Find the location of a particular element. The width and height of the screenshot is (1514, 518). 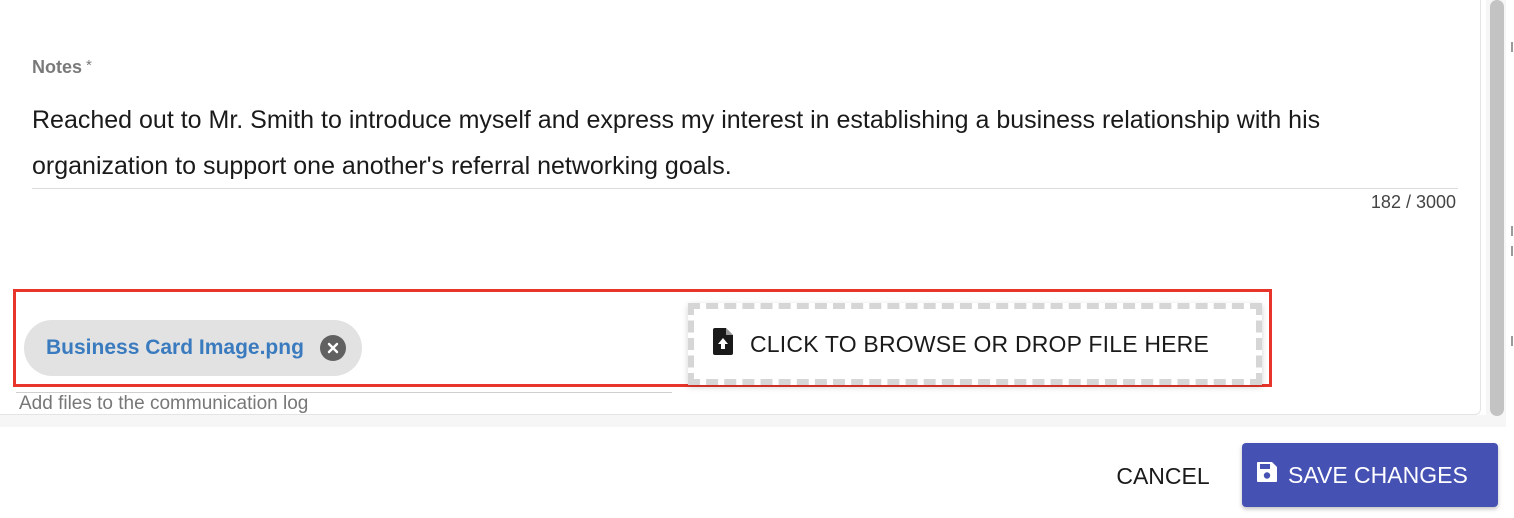

notes-label: Notes * is located at coordinates (62, 67).